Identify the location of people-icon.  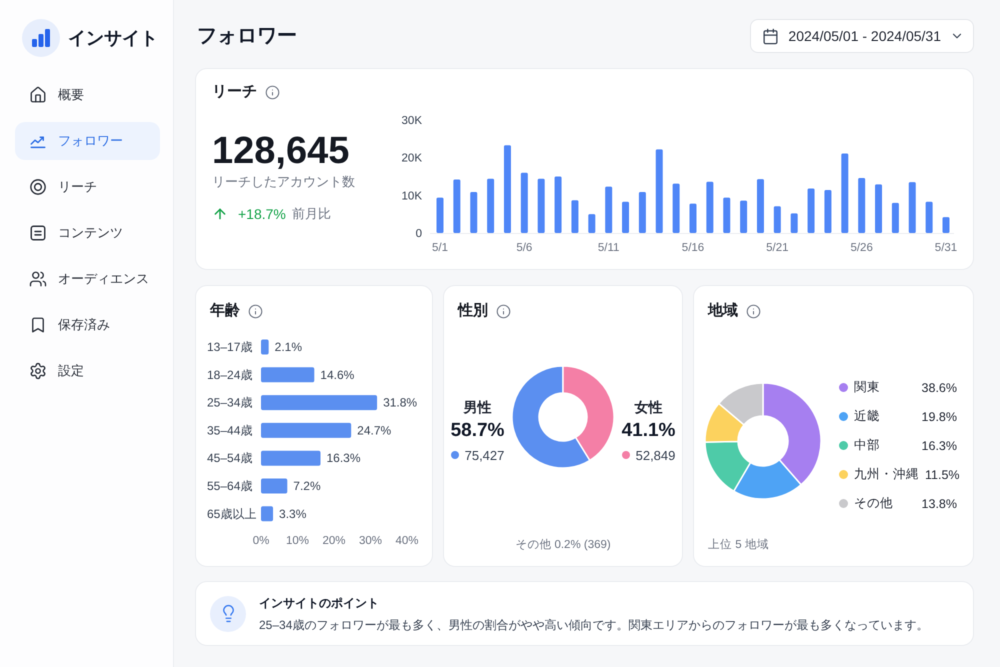
(38, 279).